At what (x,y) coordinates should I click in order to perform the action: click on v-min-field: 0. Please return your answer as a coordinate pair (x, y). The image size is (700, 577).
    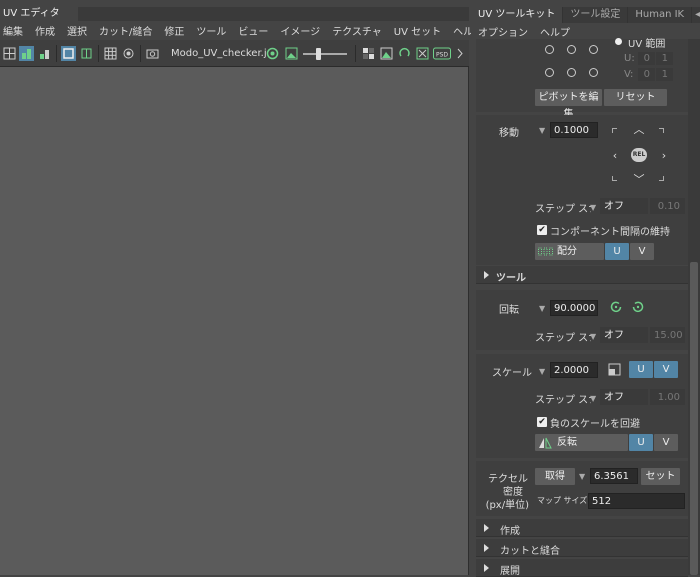
    Looking at the image, I should click on (646, 74).